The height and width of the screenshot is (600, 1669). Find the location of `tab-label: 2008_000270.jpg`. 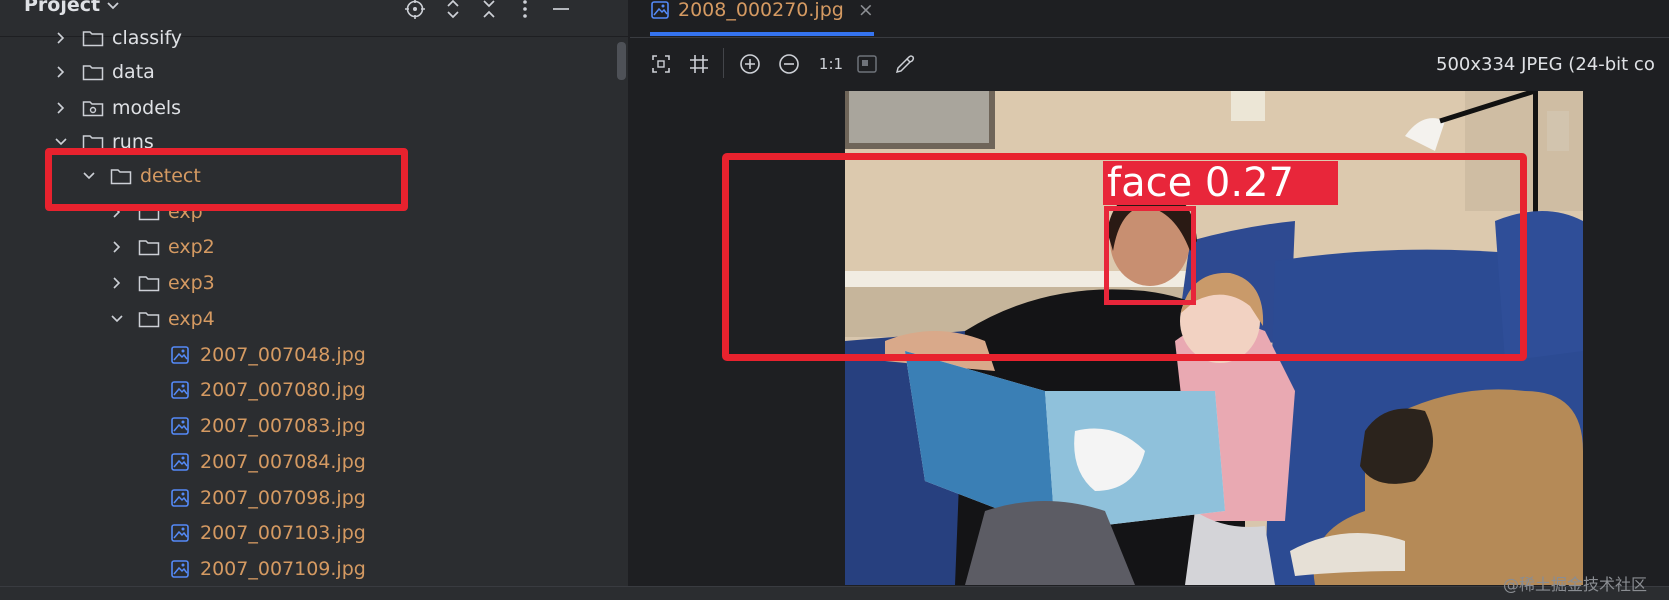

tab-label: 2008_000270.jpg is located at coordinates (761, 10).